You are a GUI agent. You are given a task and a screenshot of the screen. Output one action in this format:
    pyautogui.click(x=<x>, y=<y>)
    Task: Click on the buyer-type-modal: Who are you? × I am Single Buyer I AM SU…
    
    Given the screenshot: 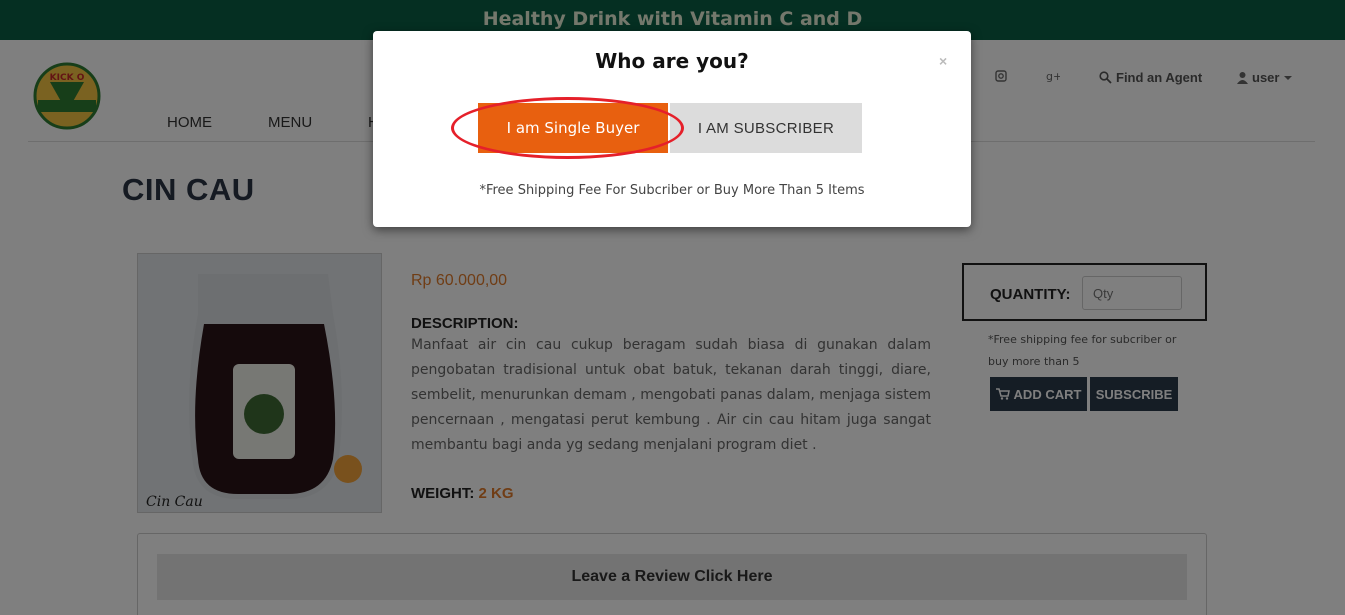 What is the action you would take?
    pyautogui.click(x=672, y=129)
    